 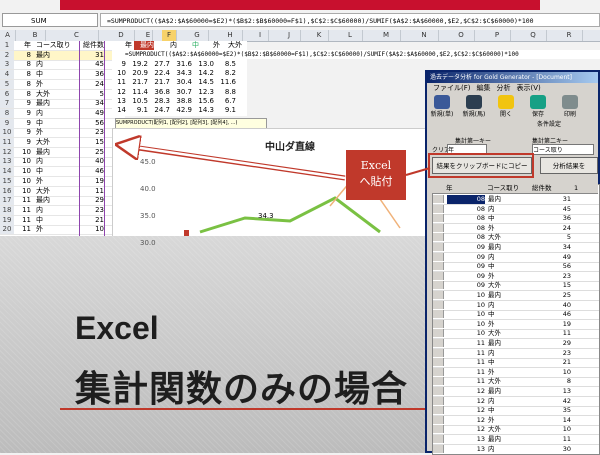 I want to click on excel-paste-callout: Excel へ貼付, so click(x=376, y=175).